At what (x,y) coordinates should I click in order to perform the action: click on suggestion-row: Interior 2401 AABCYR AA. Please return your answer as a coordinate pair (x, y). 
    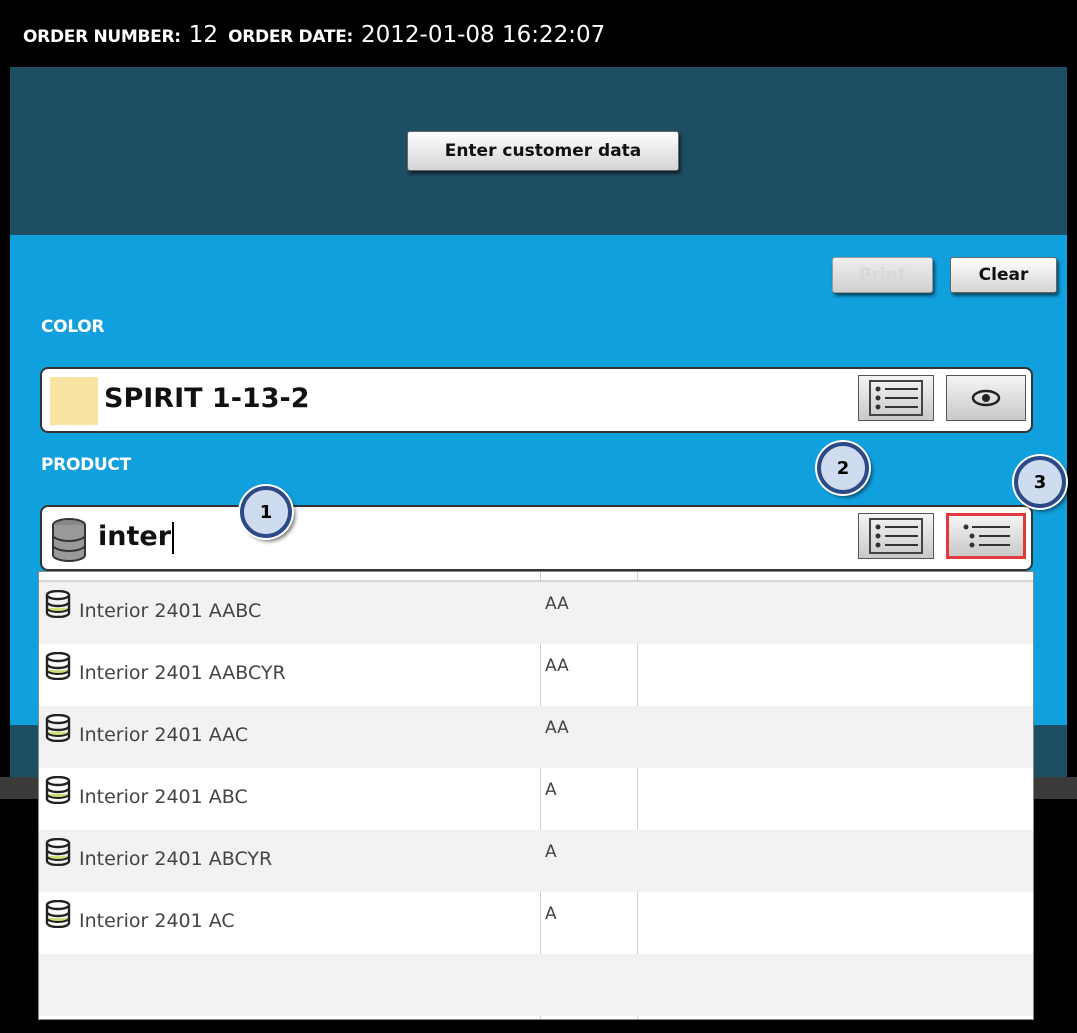
    Looking at the image, I should click on (536, 675).